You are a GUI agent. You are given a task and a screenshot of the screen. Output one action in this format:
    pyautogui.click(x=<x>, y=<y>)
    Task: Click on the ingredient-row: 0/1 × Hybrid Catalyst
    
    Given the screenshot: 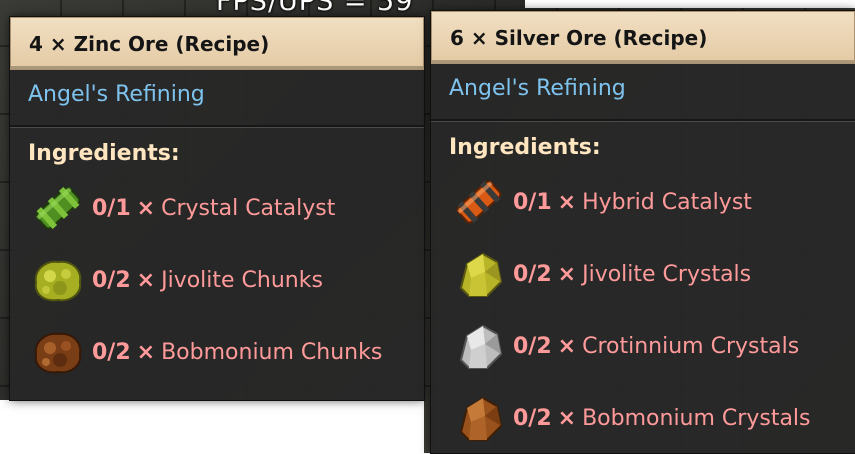 What is the action you would take?
    pyautogui.click(x=643, y=202)
    